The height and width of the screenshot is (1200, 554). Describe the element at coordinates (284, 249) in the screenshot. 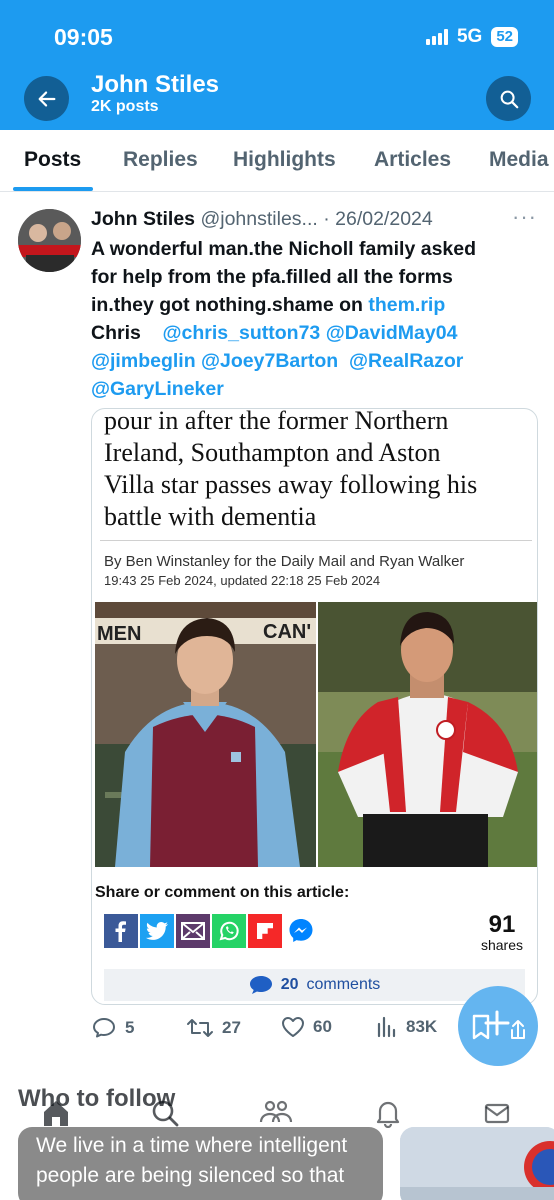

I see `tweet-text-line: A wonderful man.the Nicholl family asked` at that location.